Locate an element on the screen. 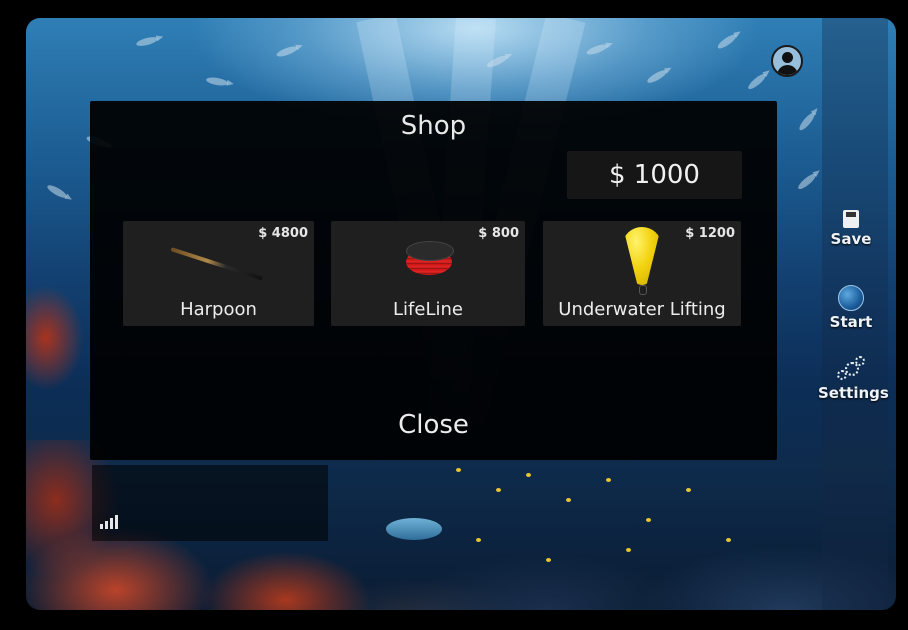  settings-button: Settings is located at coordinates (853, 379).